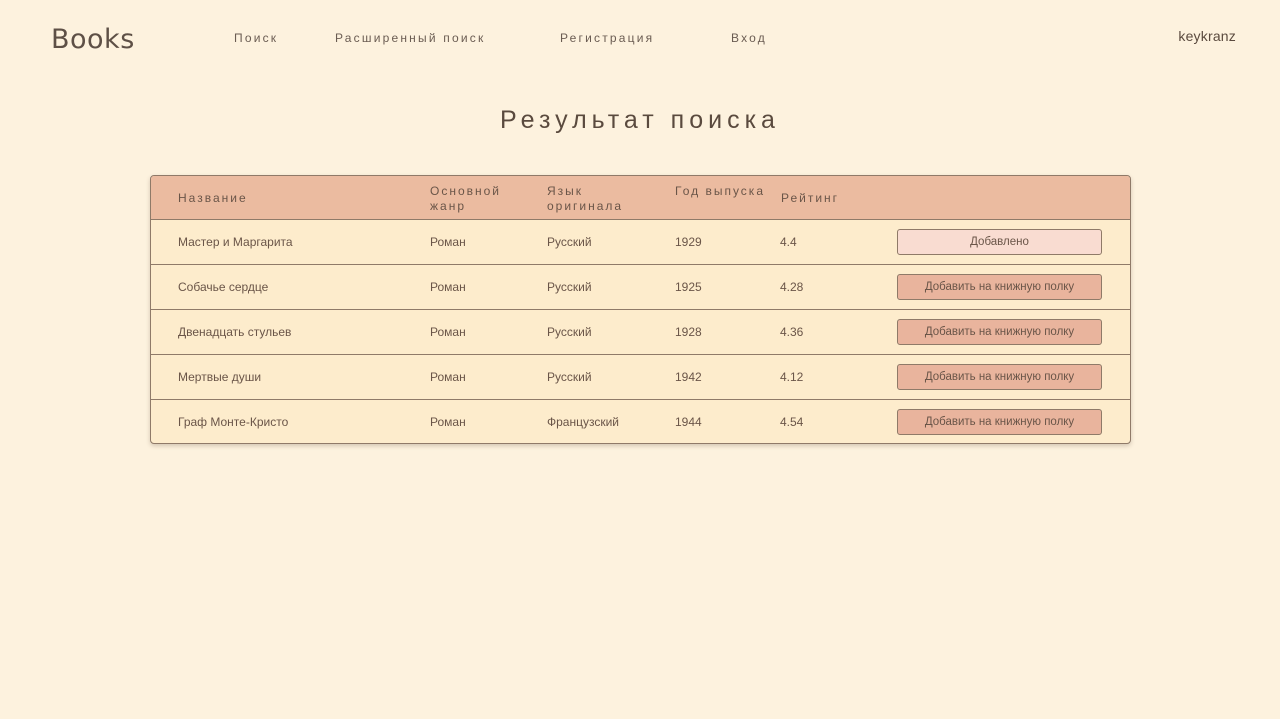  Describe the element at coordinates (792, 377) in the screenshot. I see `book-rating: 4.12` at that location.